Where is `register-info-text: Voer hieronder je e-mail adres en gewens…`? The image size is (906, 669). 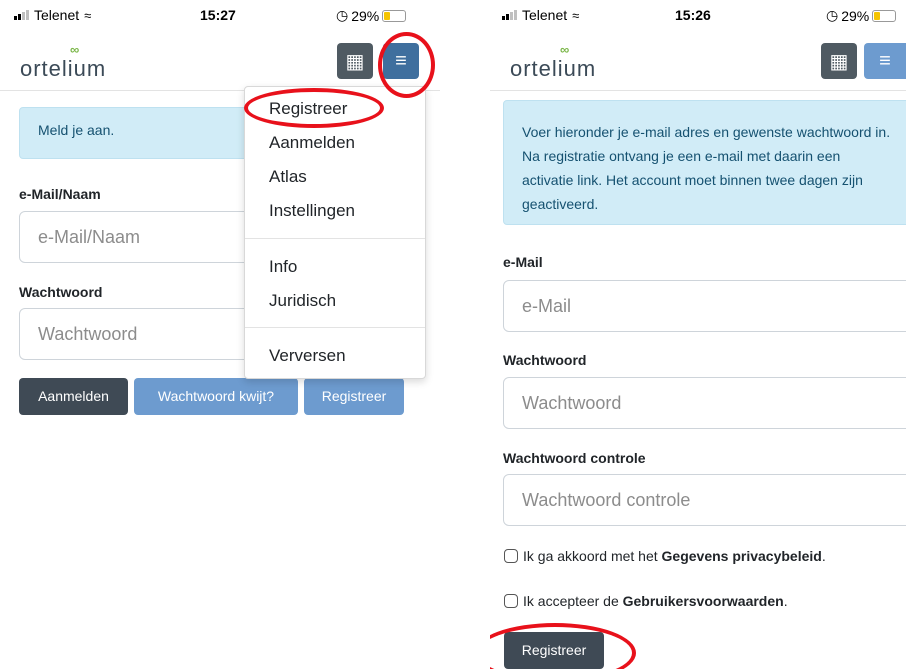
register-info-text: Voer hieronder je e-mail adres en gewens… is located at coordinates (706, 168).